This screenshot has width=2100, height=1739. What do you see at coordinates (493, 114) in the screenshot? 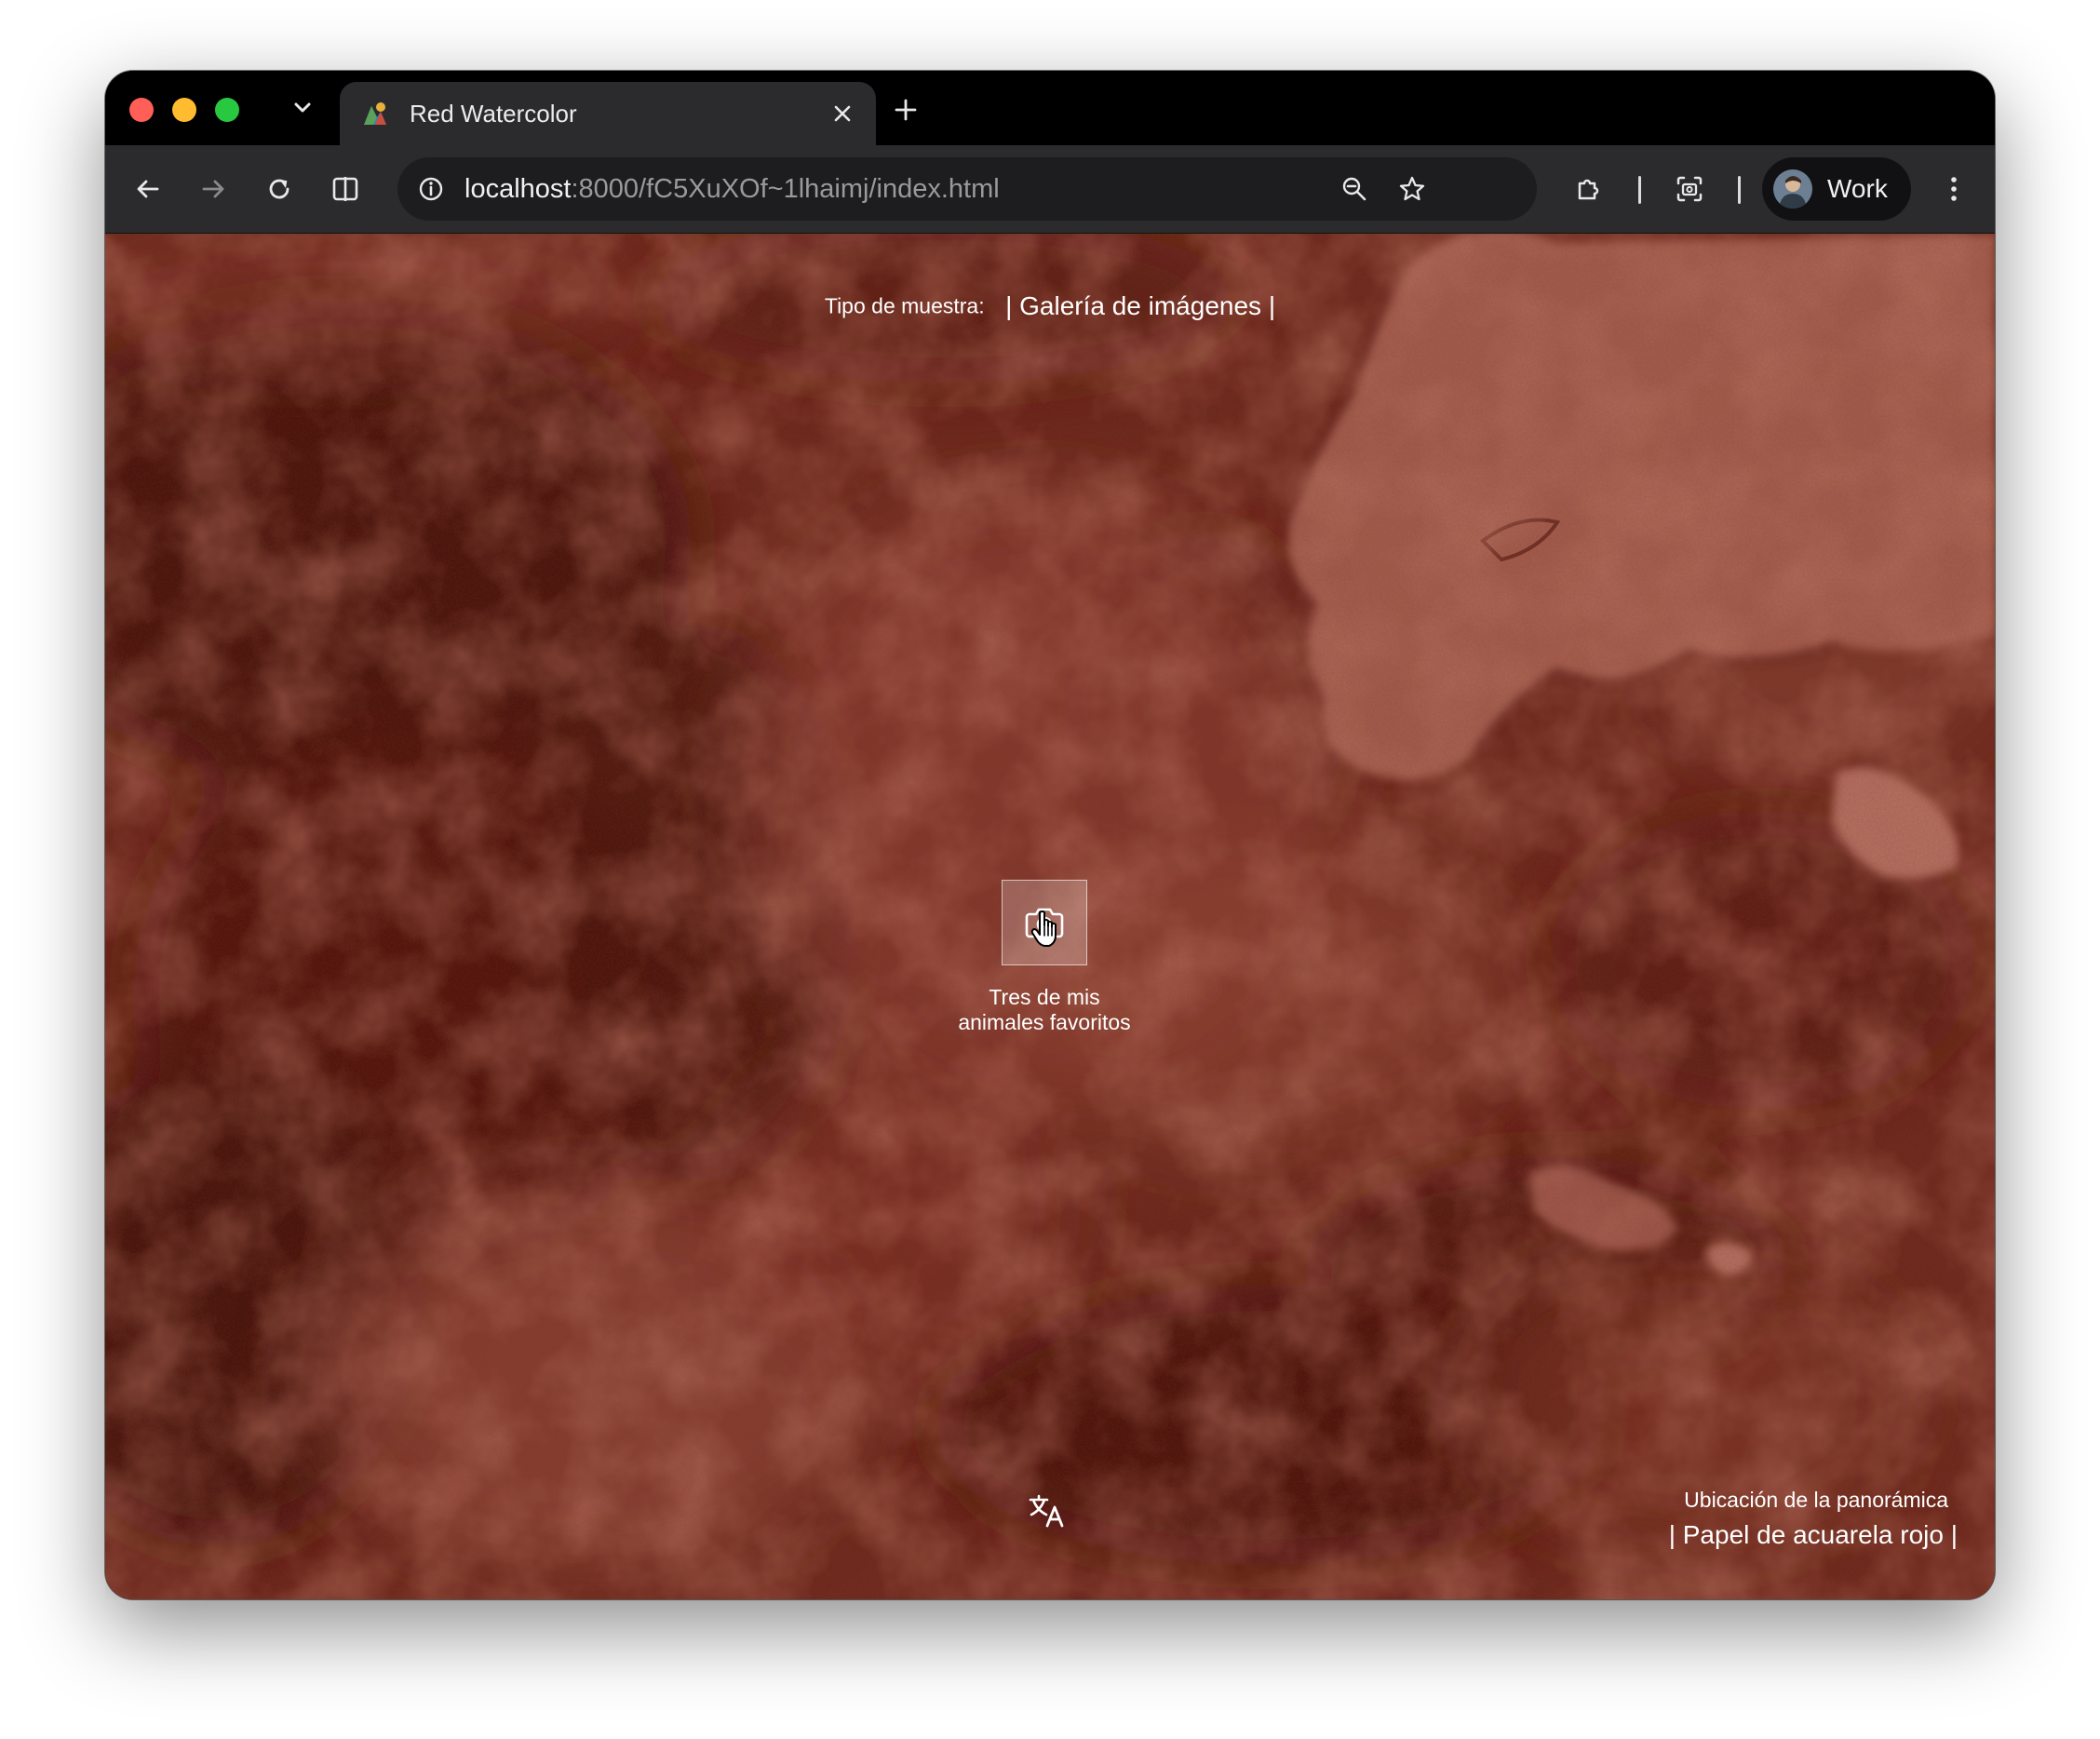
I see `tab-title: Red Watercolor` at bounding box center [493, 114].